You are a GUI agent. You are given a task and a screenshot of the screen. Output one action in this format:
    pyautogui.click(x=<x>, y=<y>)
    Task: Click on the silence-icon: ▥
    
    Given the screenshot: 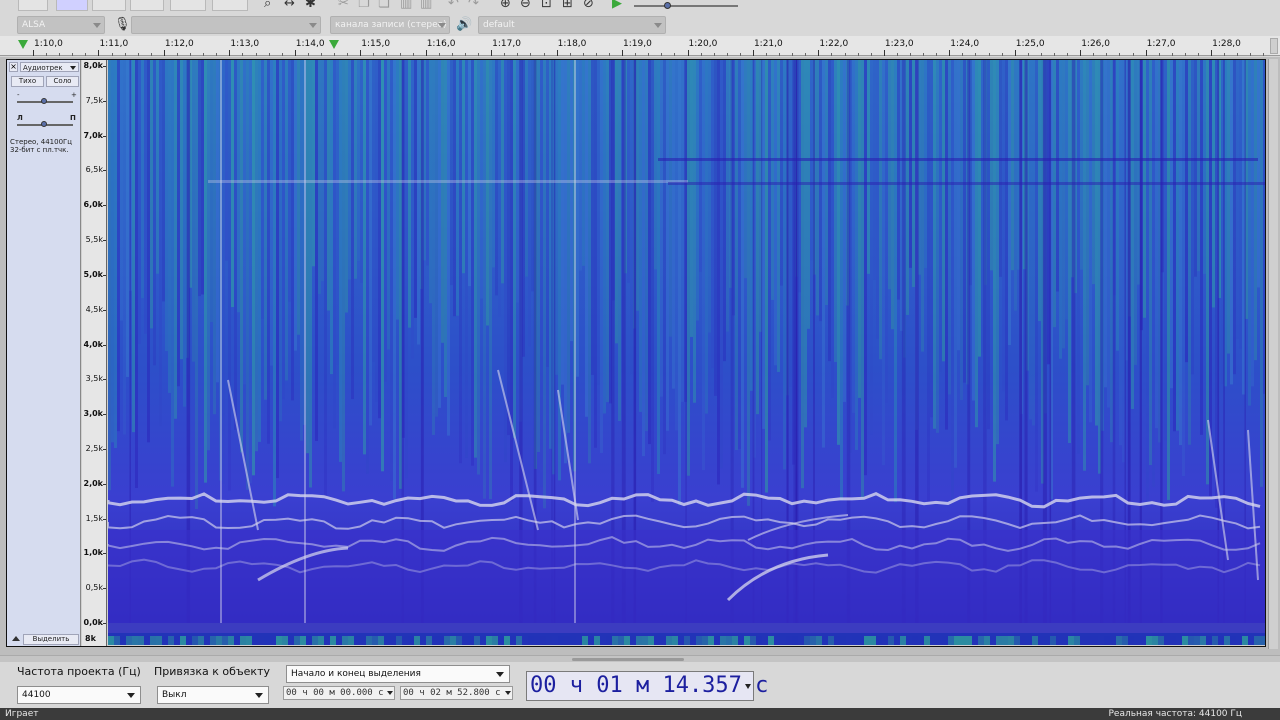 What is the action you would take?
    pyautogui.click(x=426, y=5)
    